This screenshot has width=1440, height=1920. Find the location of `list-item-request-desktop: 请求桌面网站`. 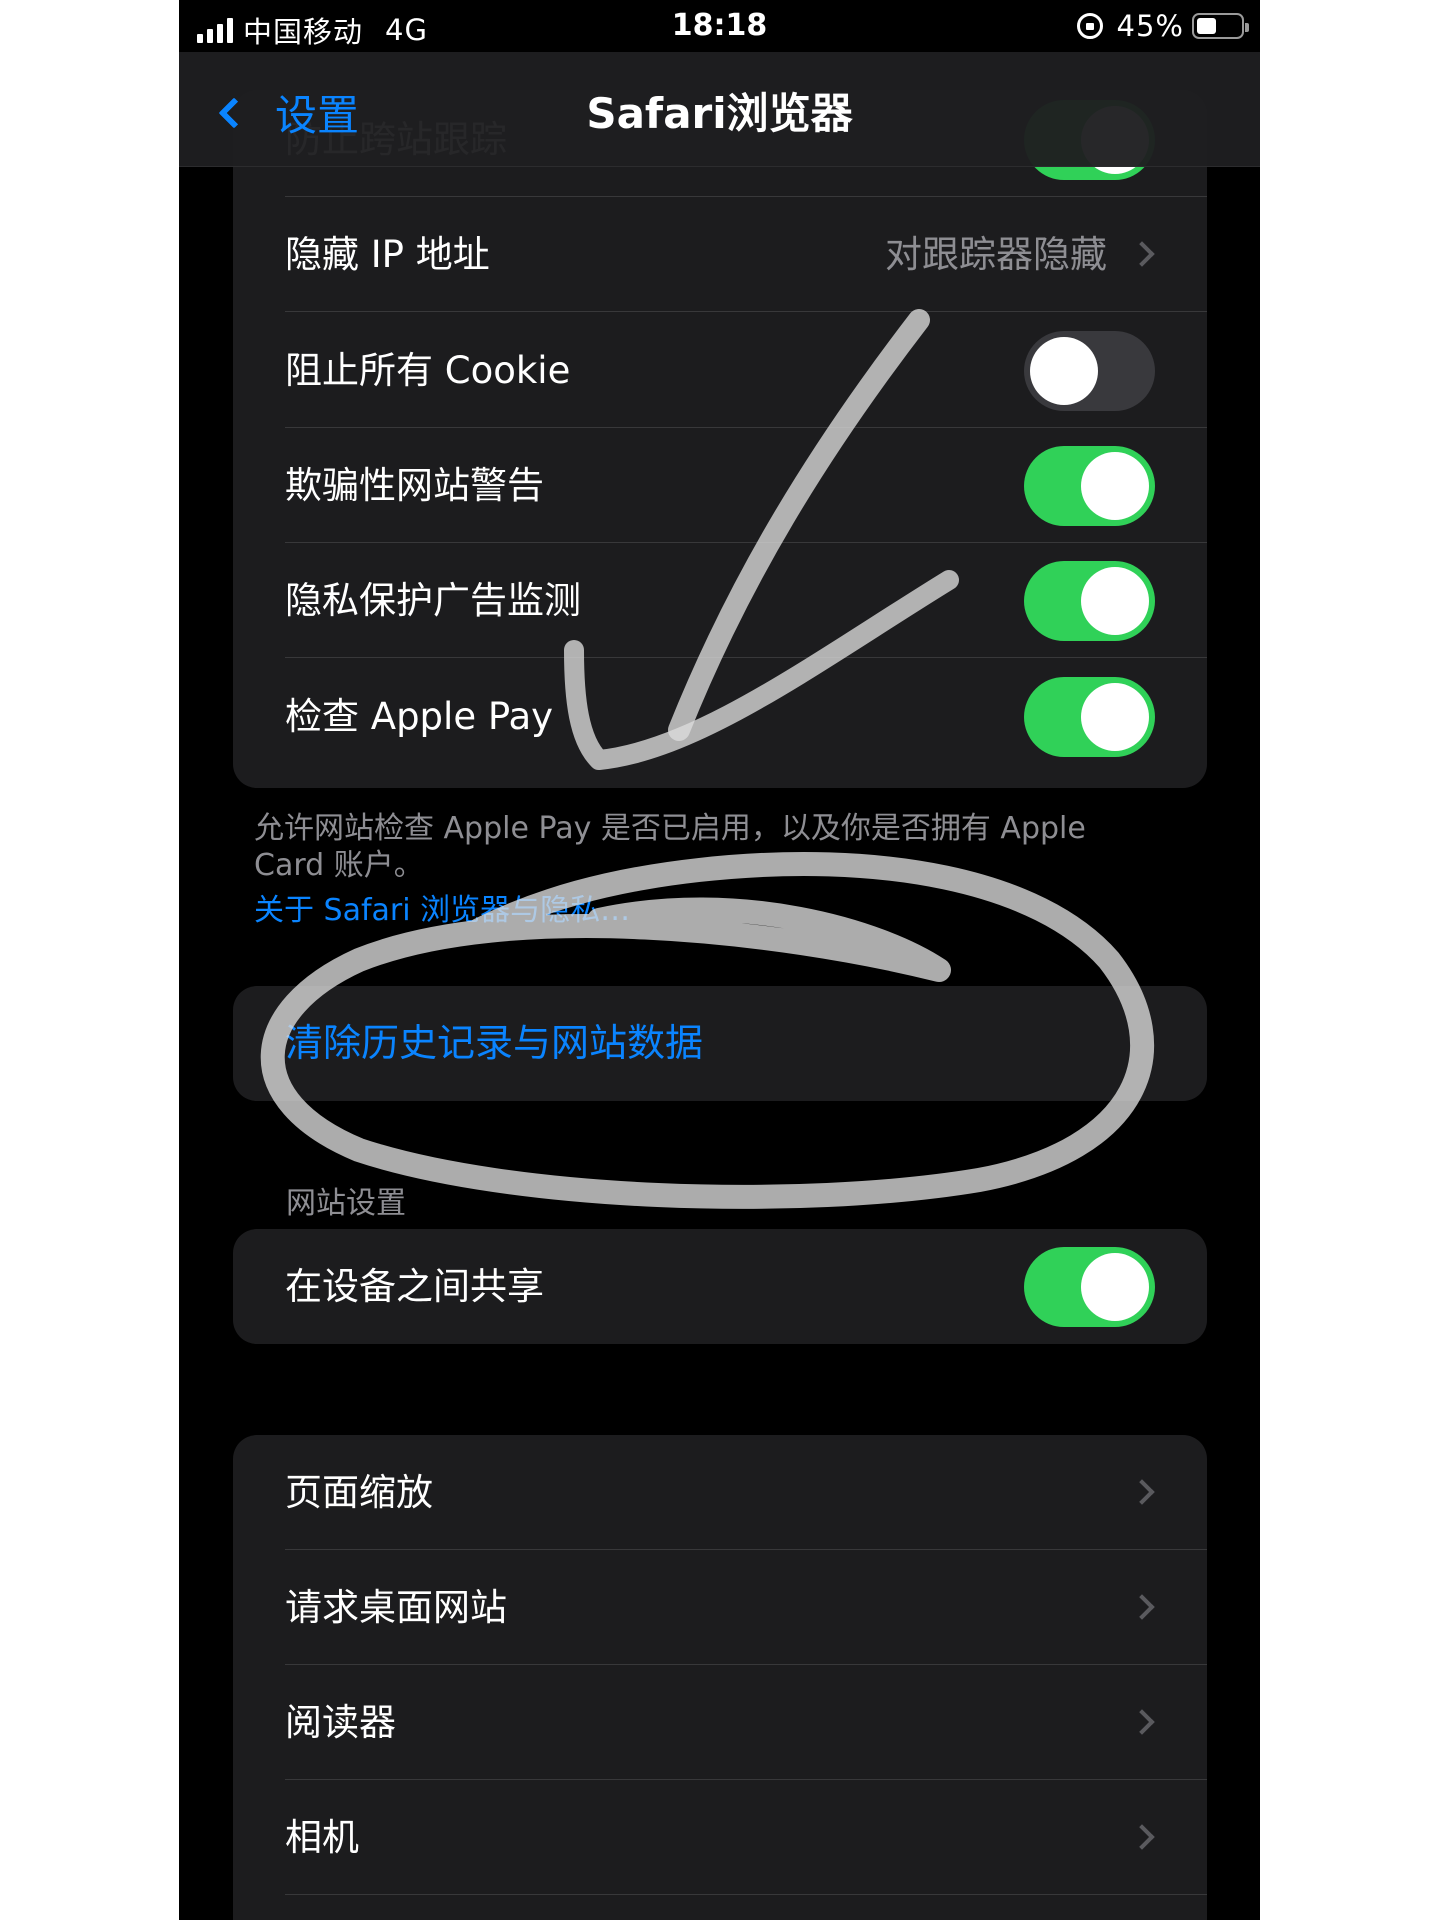

list-item-request-desktop: 请求桌面网站 is located at coordinates (720, 1607).